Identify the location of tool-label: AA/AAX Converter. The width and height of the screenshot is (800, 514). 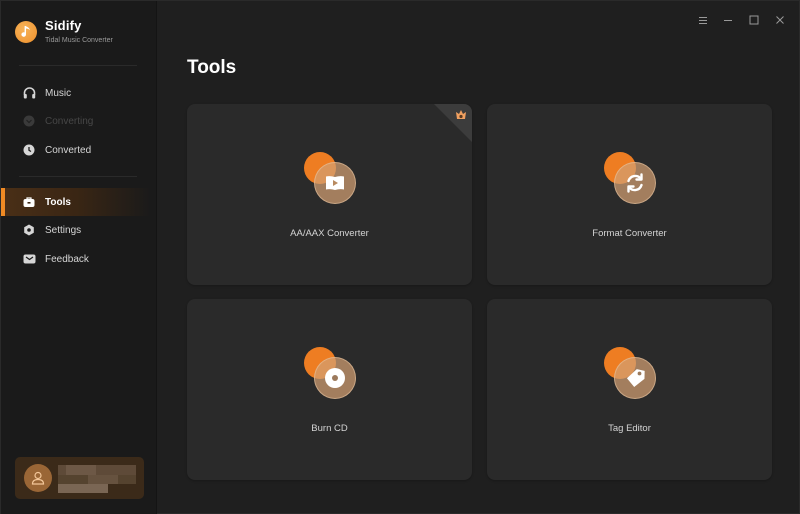
(329, 233).